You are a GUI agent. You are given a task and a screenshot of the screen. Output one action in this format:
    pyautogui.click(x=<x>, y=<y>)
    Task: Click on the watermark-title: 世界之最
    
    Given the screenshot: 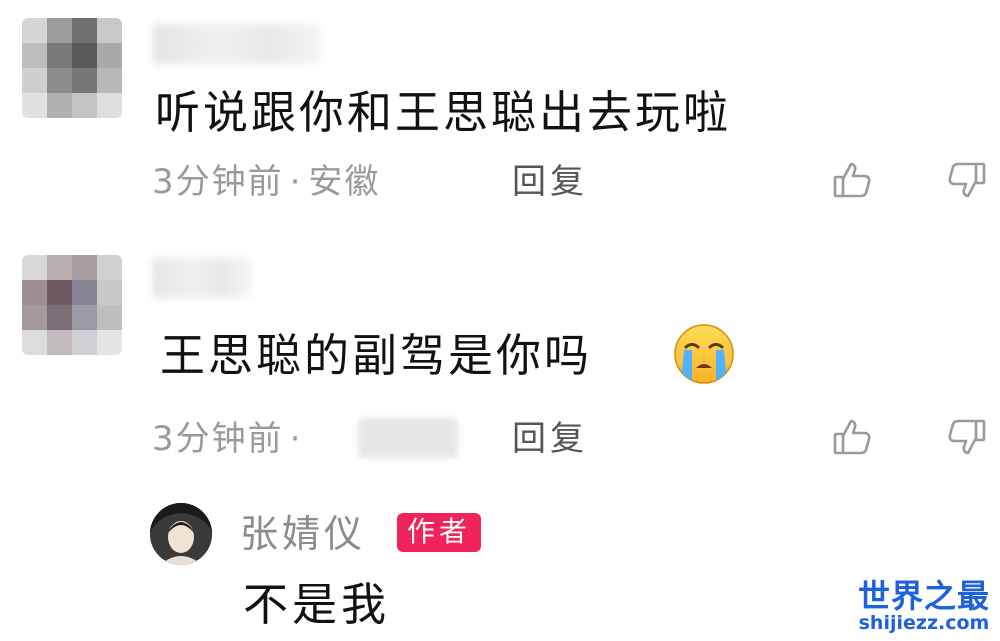 What is the action you would take?
    pyautogui.click(x=923, y=596)
    